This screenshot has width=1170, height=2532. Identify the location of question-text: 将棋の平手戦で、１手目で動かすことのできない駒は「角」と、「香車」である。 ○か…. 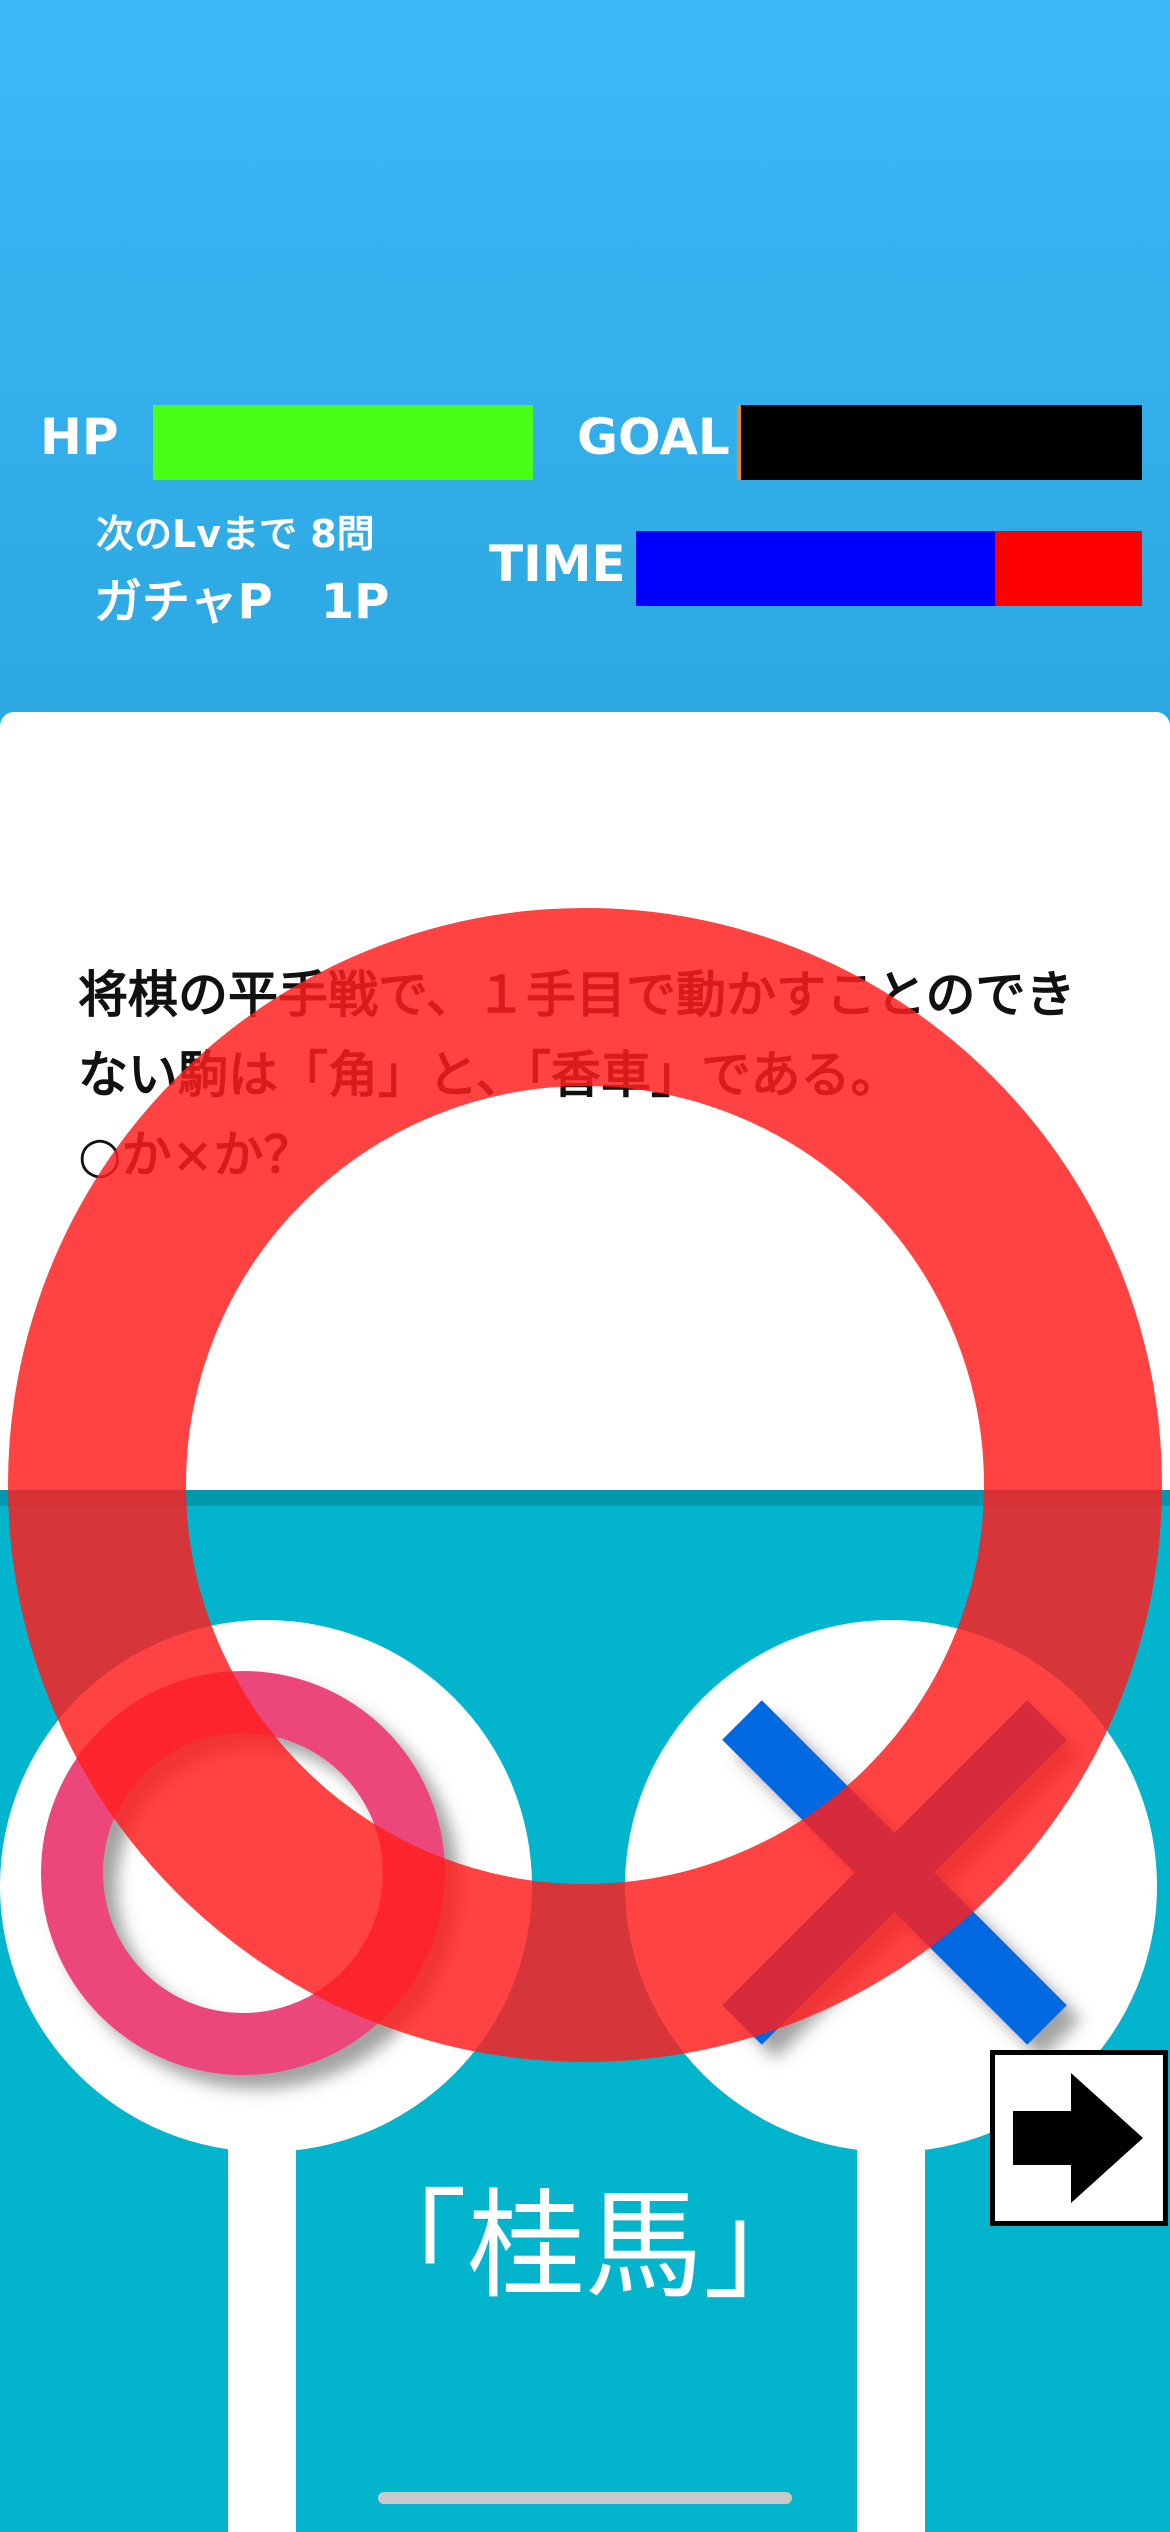
(577, 1074).